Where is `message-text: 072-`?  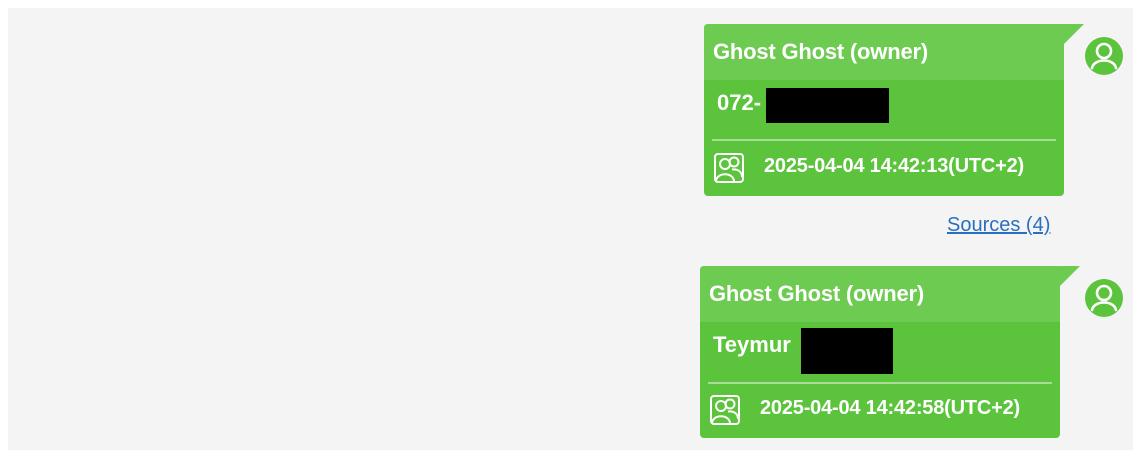 message-text: 072- is located at coordinates (739, 102).